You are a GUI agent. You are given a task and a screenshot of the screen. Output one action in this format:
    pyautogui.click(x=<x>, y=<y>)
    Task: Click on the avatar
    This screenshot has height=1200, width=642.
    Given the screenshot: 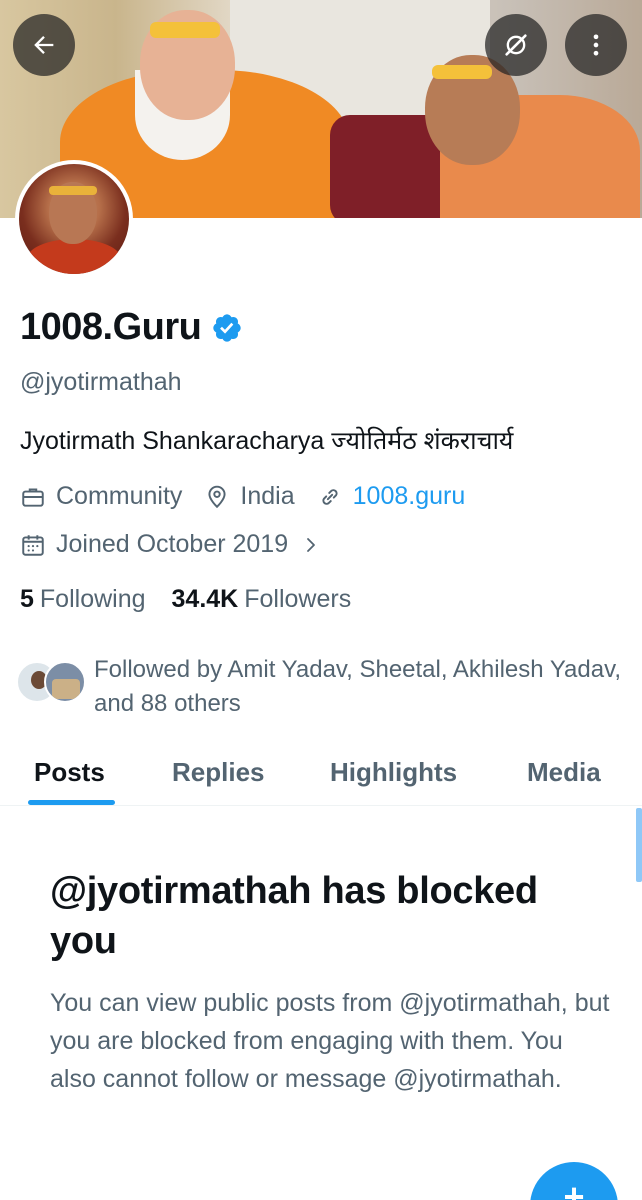 What is the action you would take?
    pyautogui.click(x=65, y=682)
    